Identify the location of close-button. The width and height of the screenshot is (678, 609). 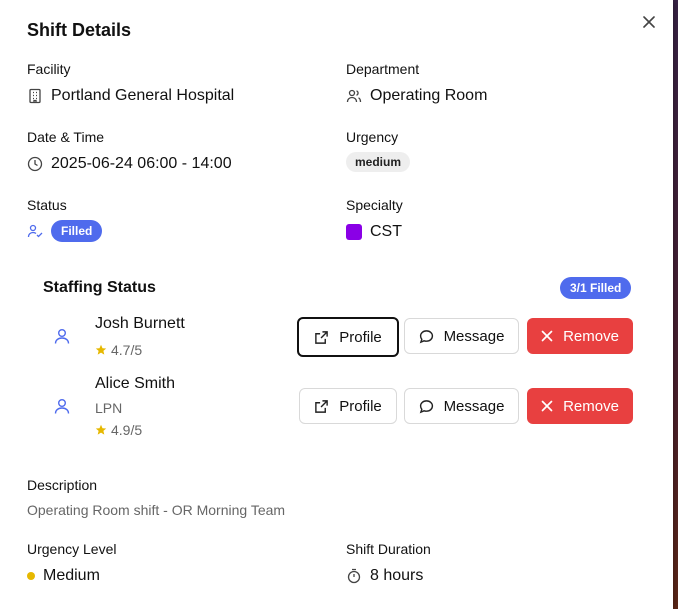
(649, 22).